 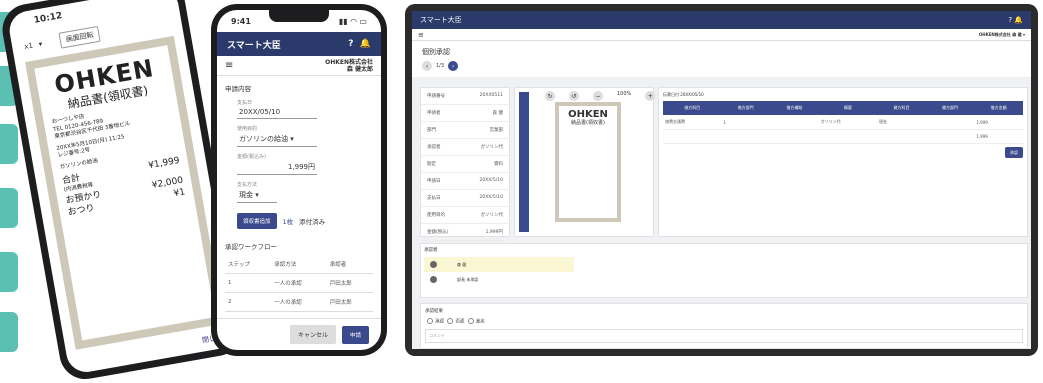 What do you see at coordinates (427, 66) in the screenshot?
I see `prev-page-icon: ‹` at bounding box center [427, 66].